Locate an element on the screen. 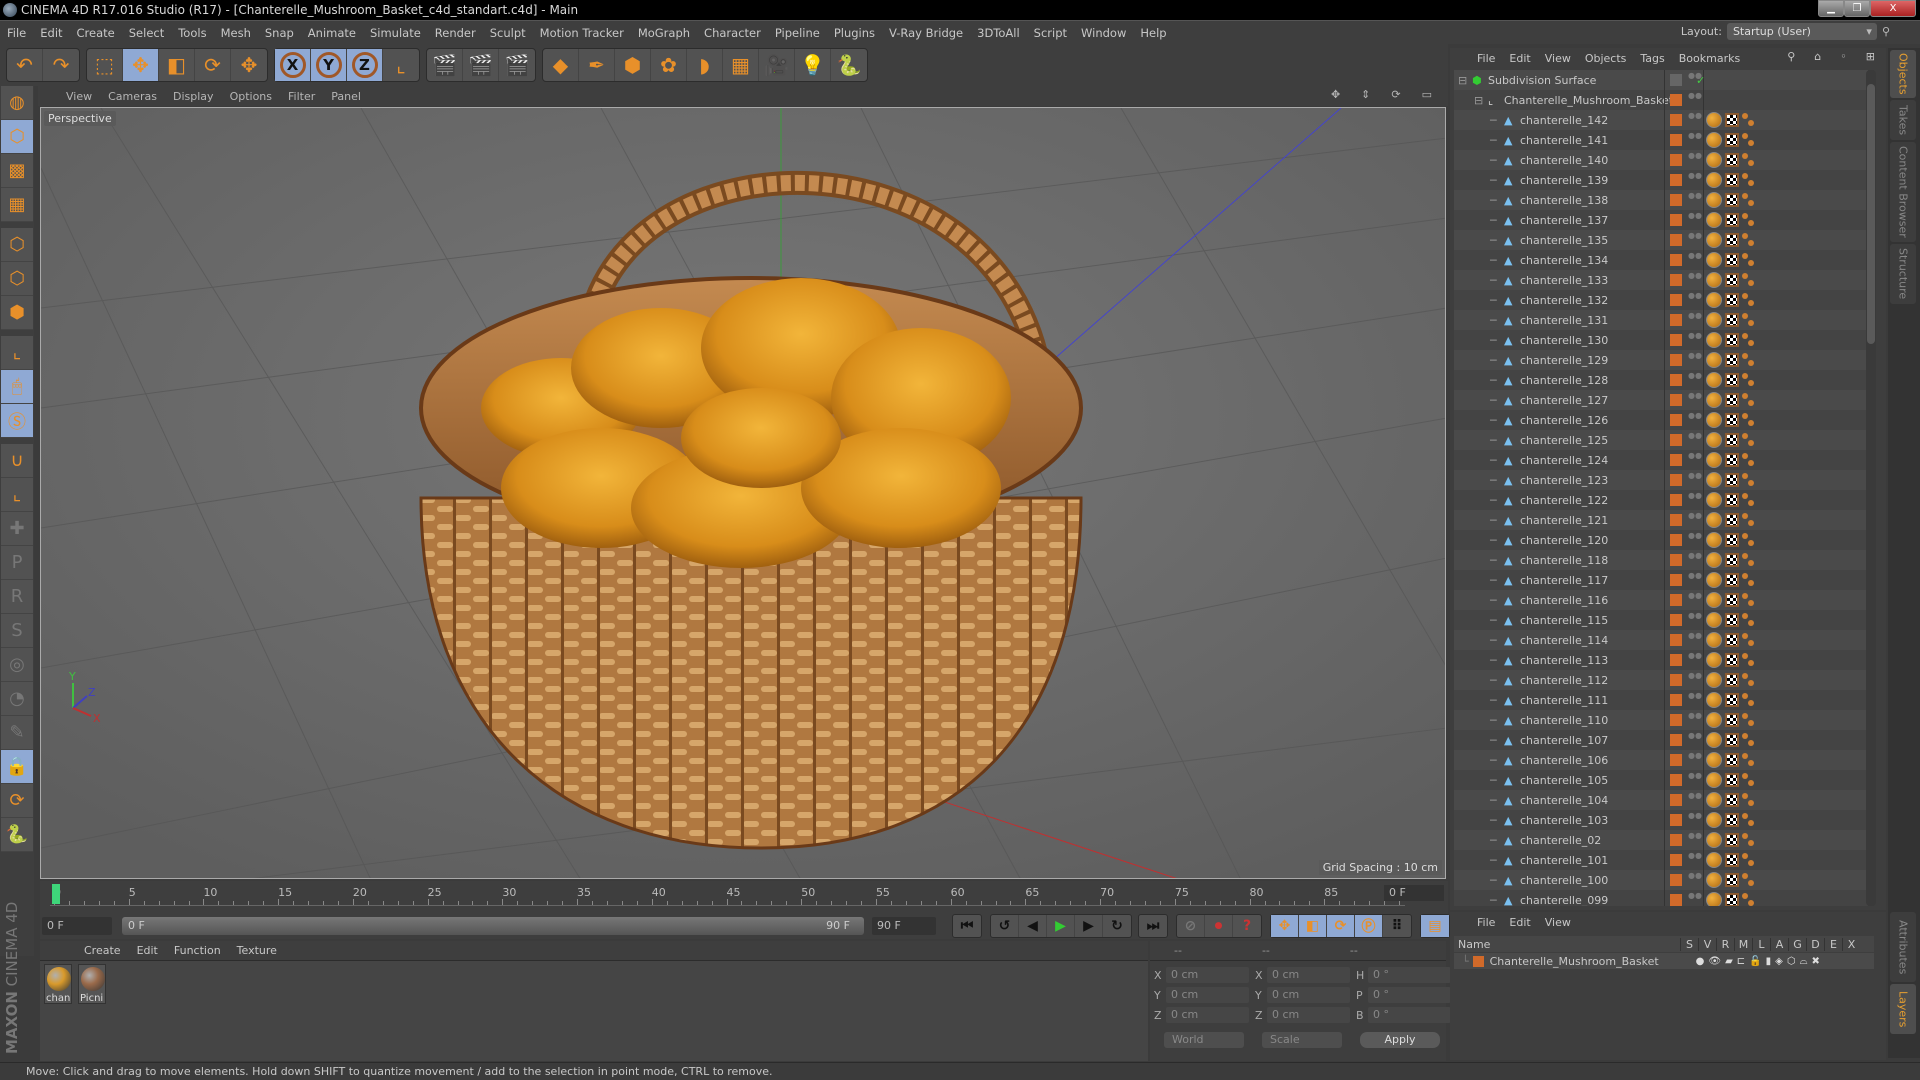 This screenshot has width=1920, height=1080. menu-window: Window is located at coordinates (1103, 33).